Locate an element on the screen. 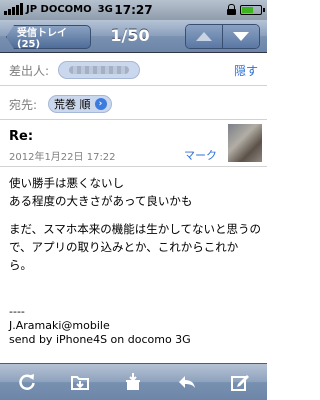 The width and height of the screenshot is (320, 400). reply-button is located at coordinates (187, 382).